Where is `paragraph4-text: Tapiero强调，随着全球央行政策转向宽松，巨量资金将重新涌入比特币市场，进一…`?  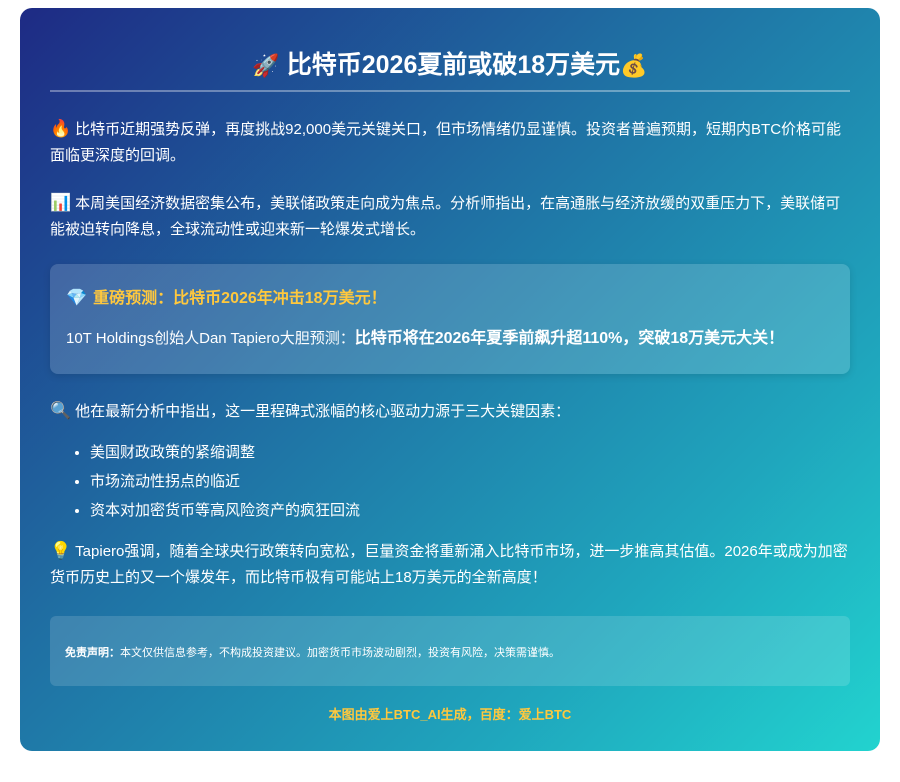 paragraph4-text: Tapiero强调，随着全球央行政策转向宽松，巨量资金将重新涌入比特币市场，进一… is located at coordinates (449, 564).